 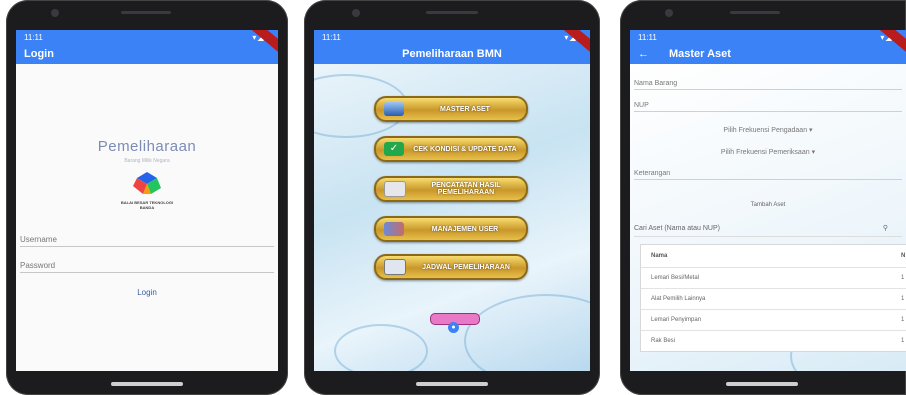 I want to click on app-bar: ← Master Aset, so click(x=768, y=54).